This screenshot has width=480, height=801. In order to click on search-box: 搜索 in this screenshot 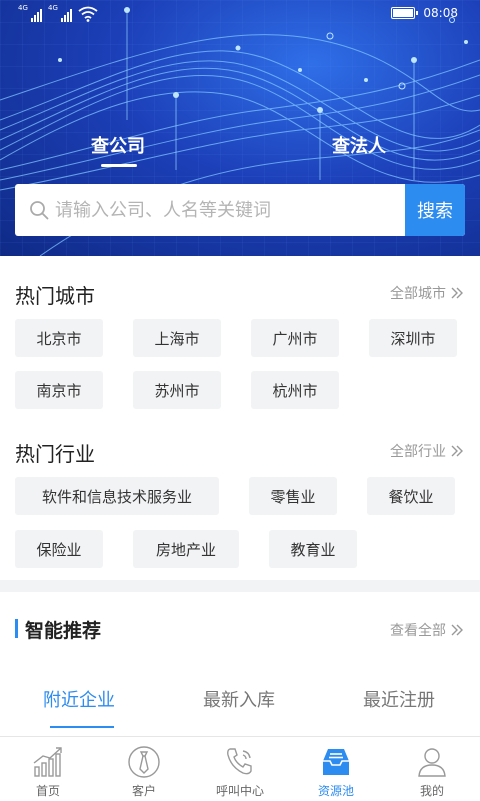, I will do `click(240, 210)`.